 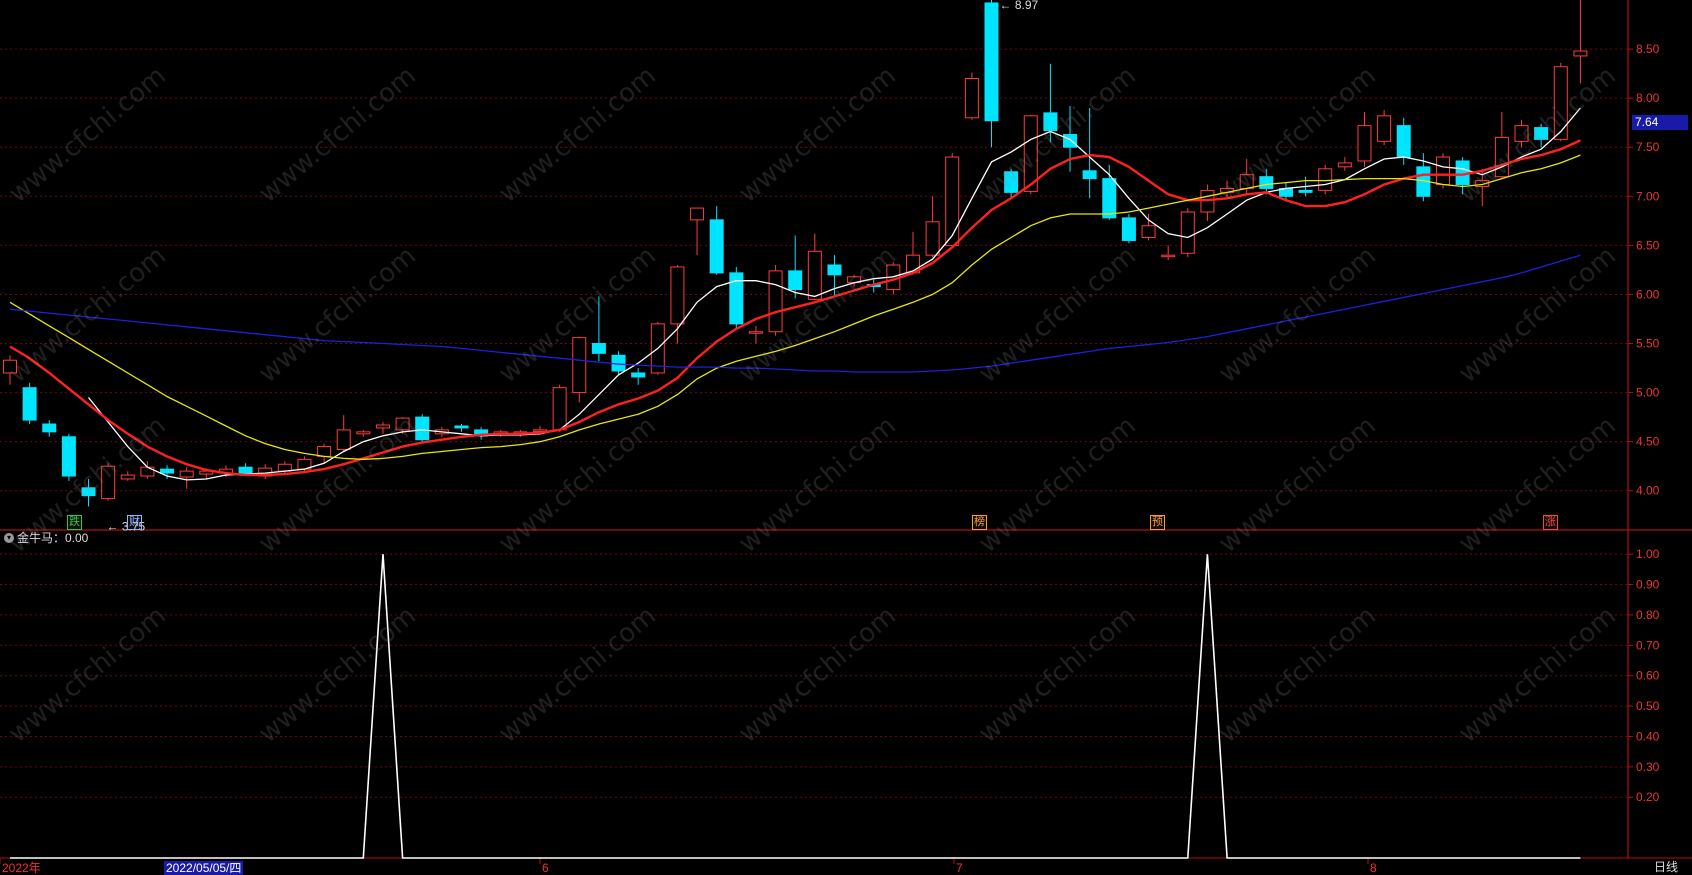 What do you see at coordinates (1648, 736) in the screenshot?
I see `indicator-y-tick-label: 0.40` at bounding box center [1648, 736].